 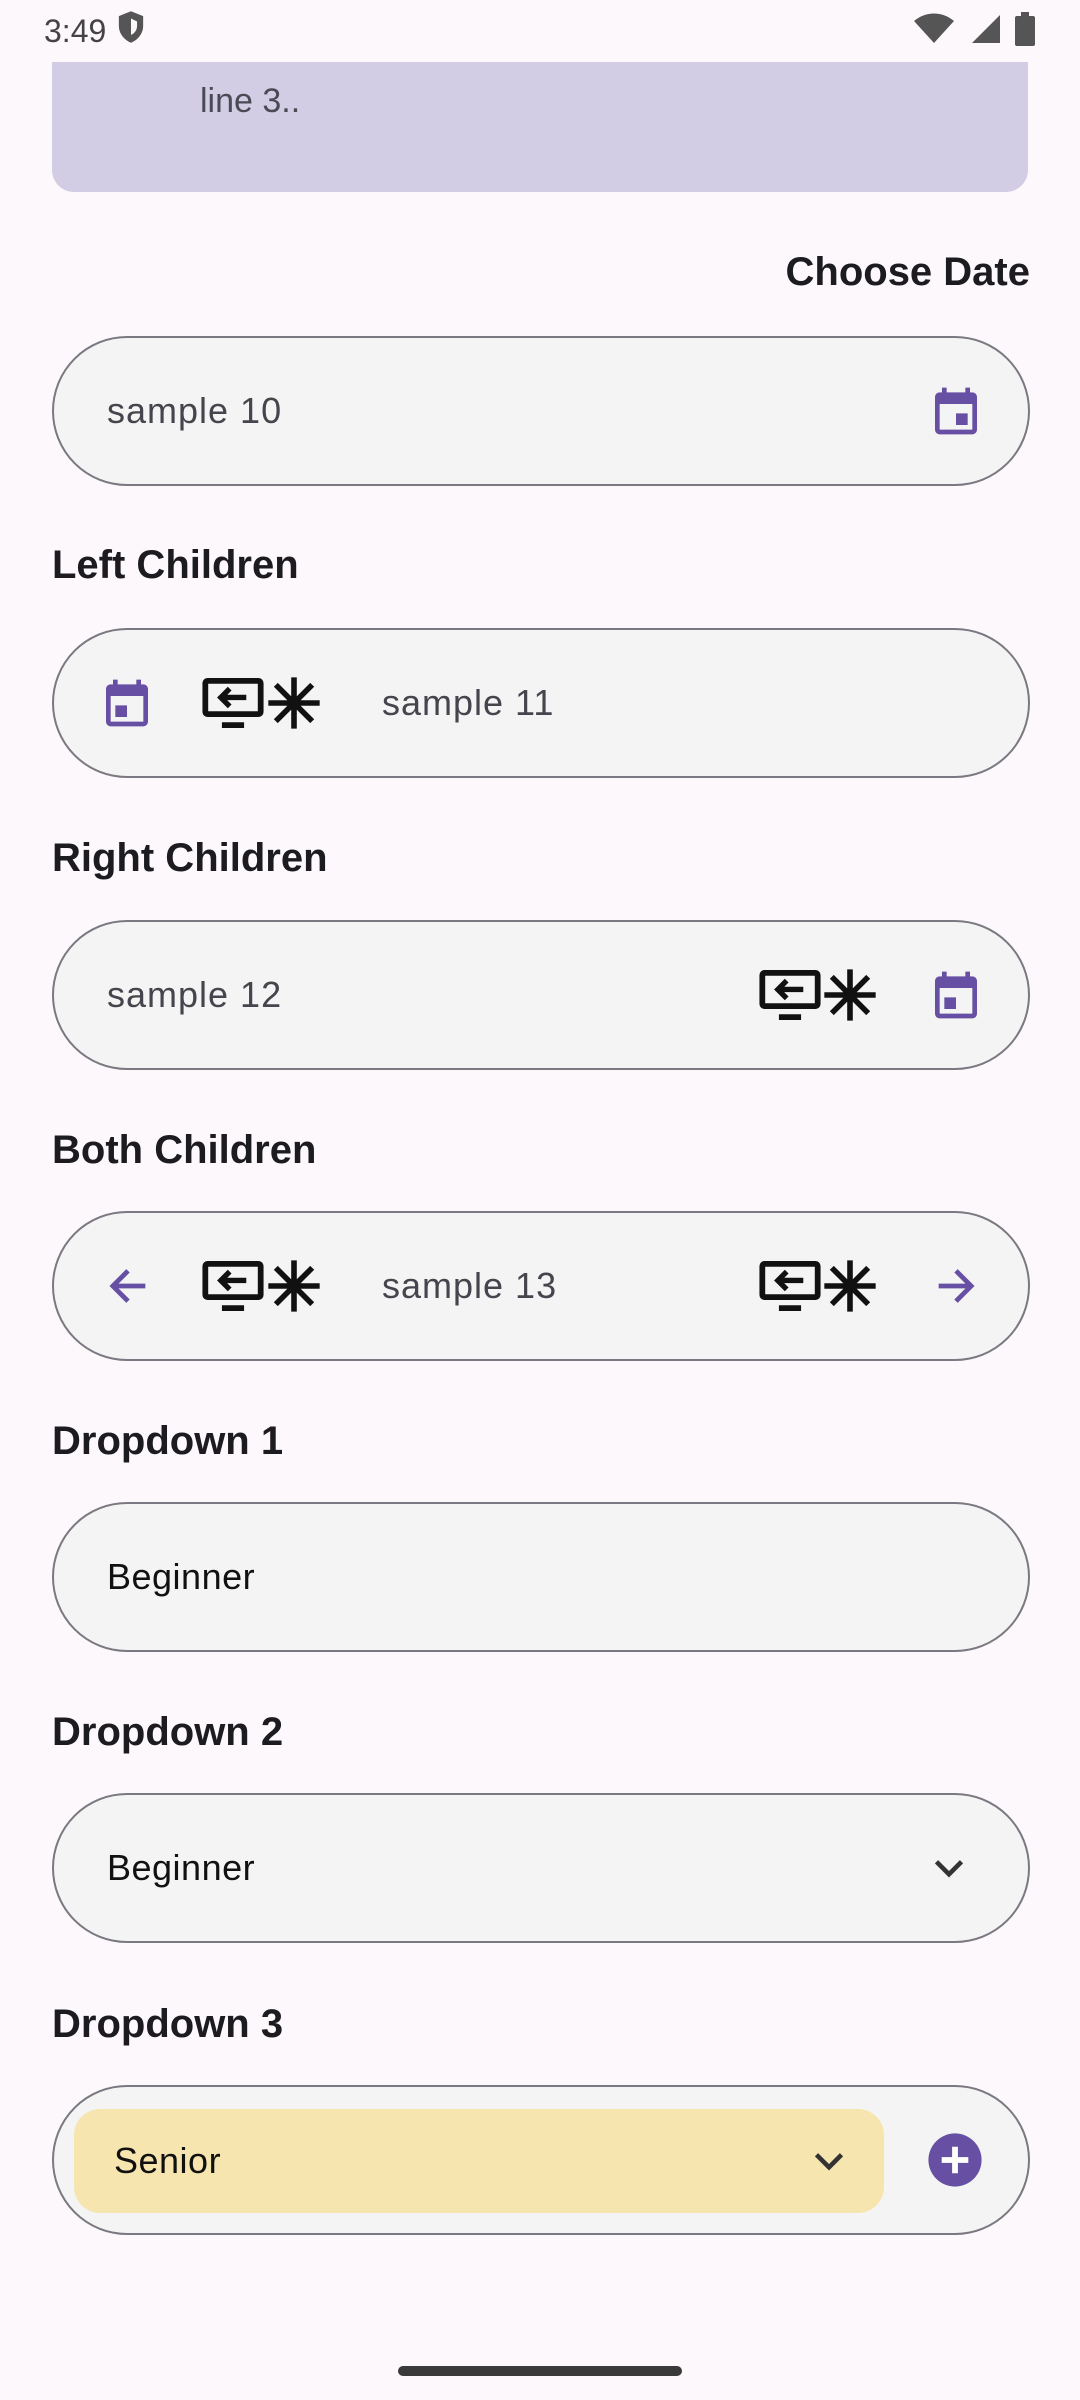 I want to click on dropdown2-field: Beginner, so click(x=541, y=1868).